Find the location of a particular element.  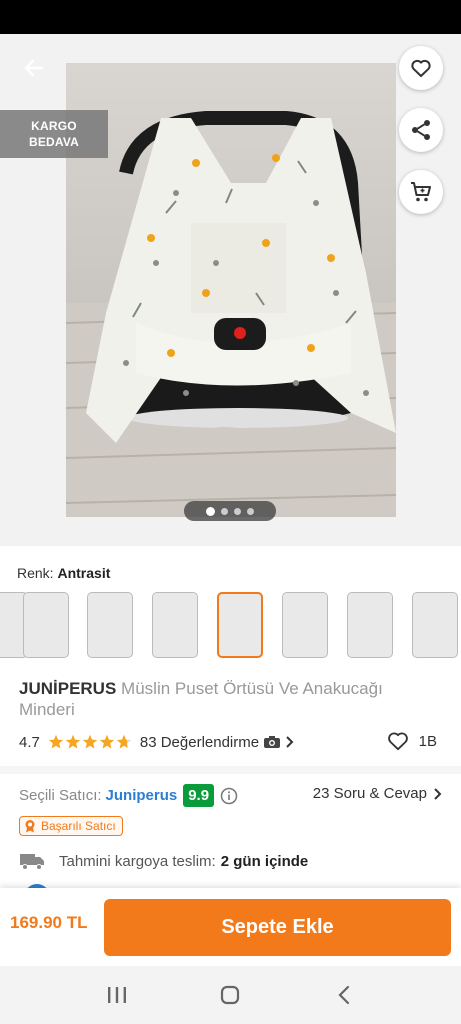

recent-apps-button is located at coordinates (117, 995).